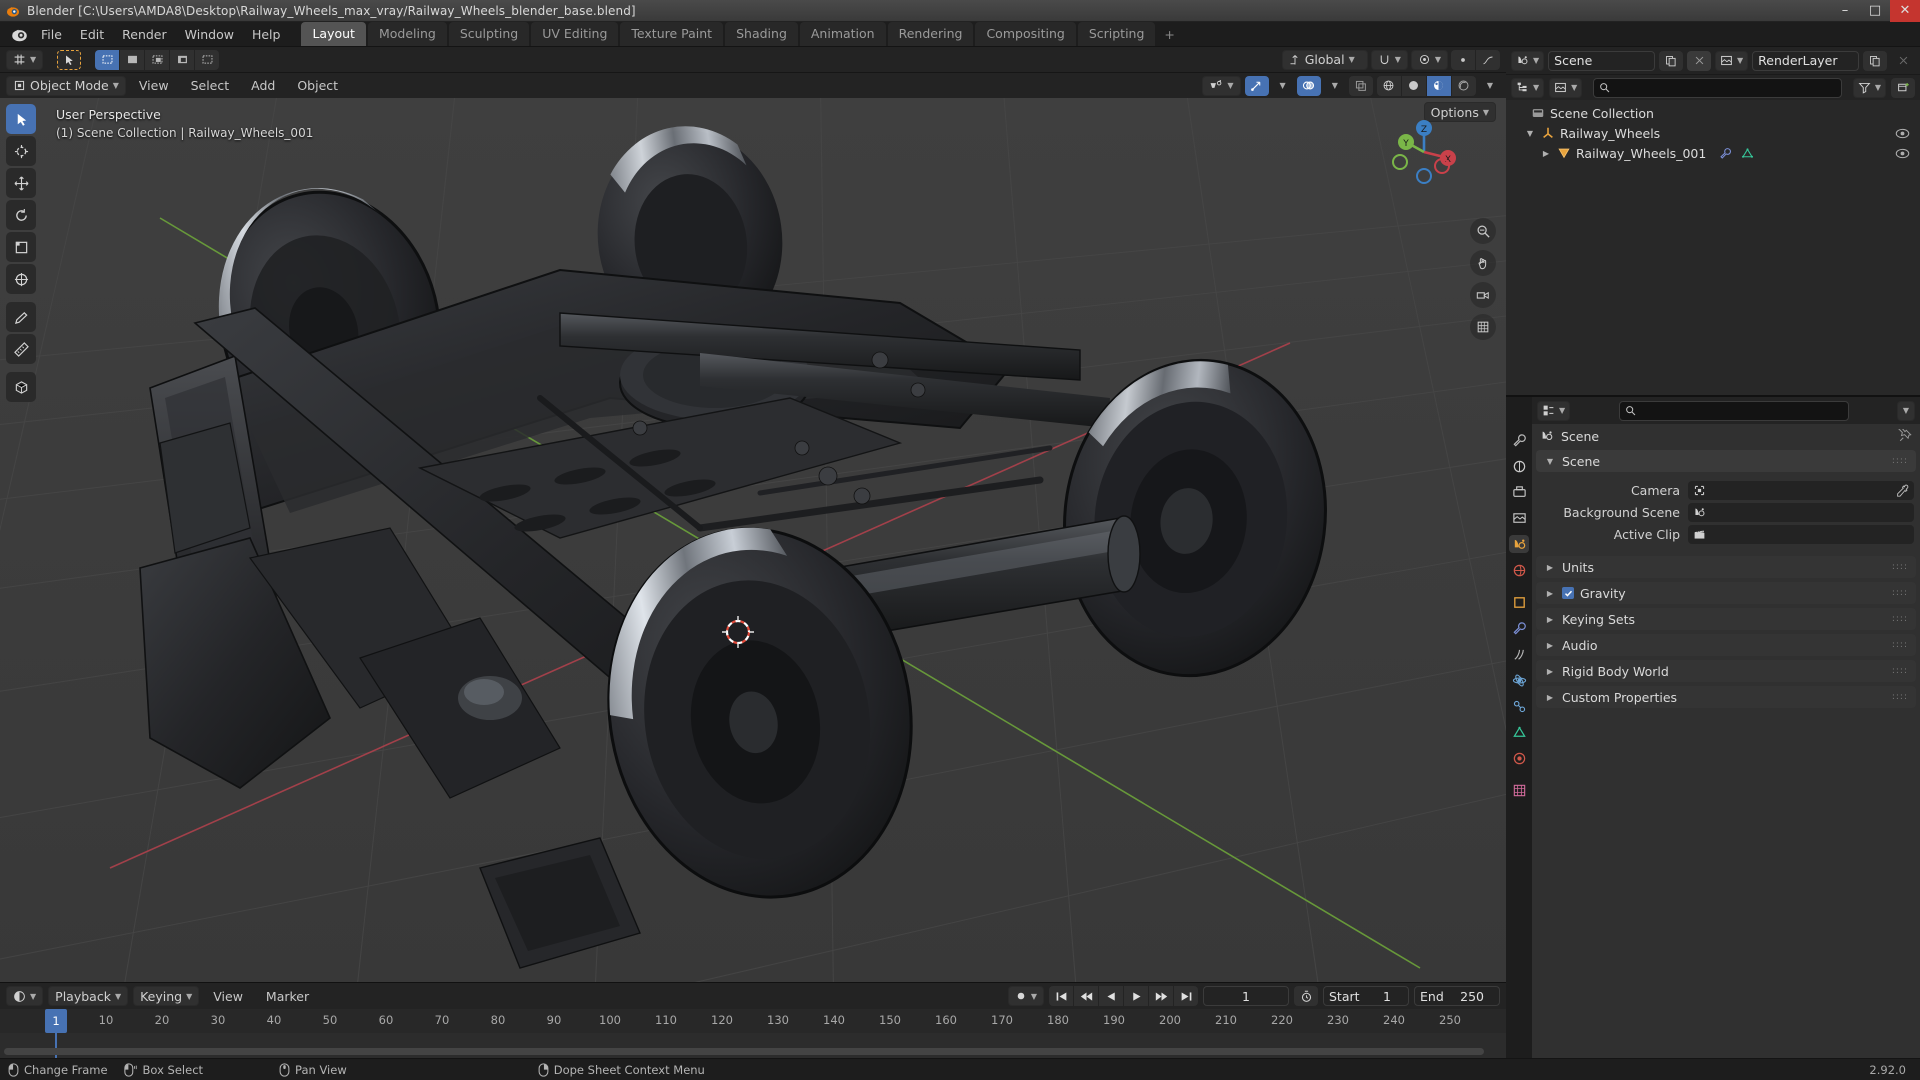  What do you see at coordinates (1726, 567) in the screenshot?
I see `panel-header-units: ▶ Units ::::` at bounding box center [1726, 567].